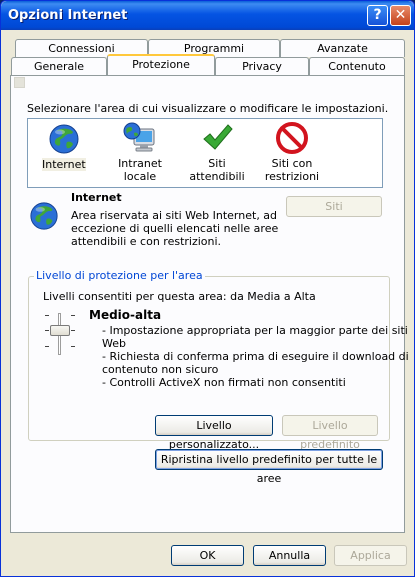  I want to click on default-level-button: Livello predefinito, so click(330, 433).